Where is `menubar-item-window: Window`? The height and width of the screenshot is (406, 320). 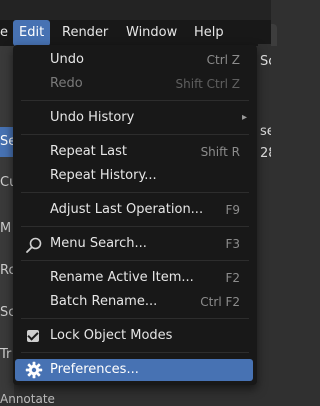 menubar-item-window: Window is located at coordinates (151, 33).